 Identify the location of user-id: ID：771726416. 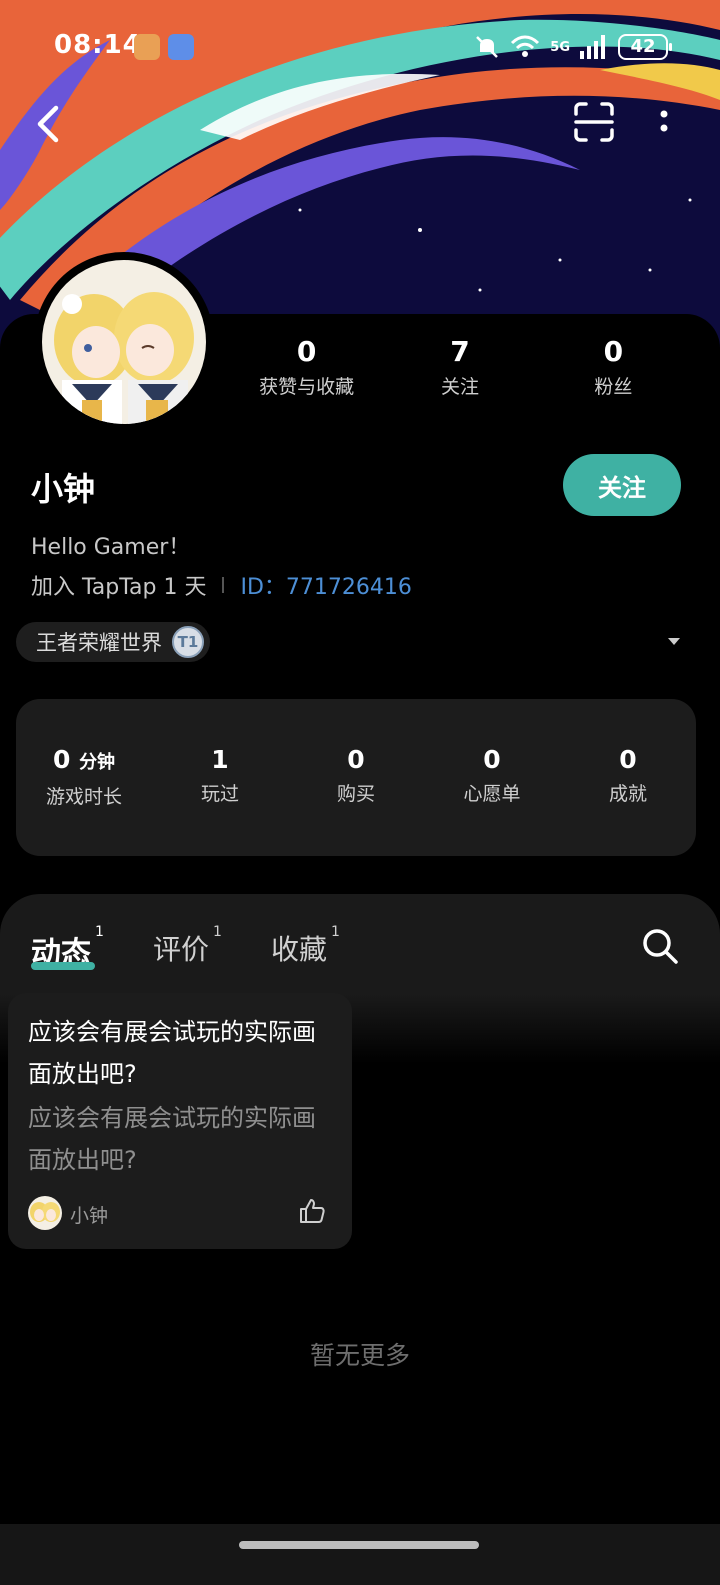
(325, 585).